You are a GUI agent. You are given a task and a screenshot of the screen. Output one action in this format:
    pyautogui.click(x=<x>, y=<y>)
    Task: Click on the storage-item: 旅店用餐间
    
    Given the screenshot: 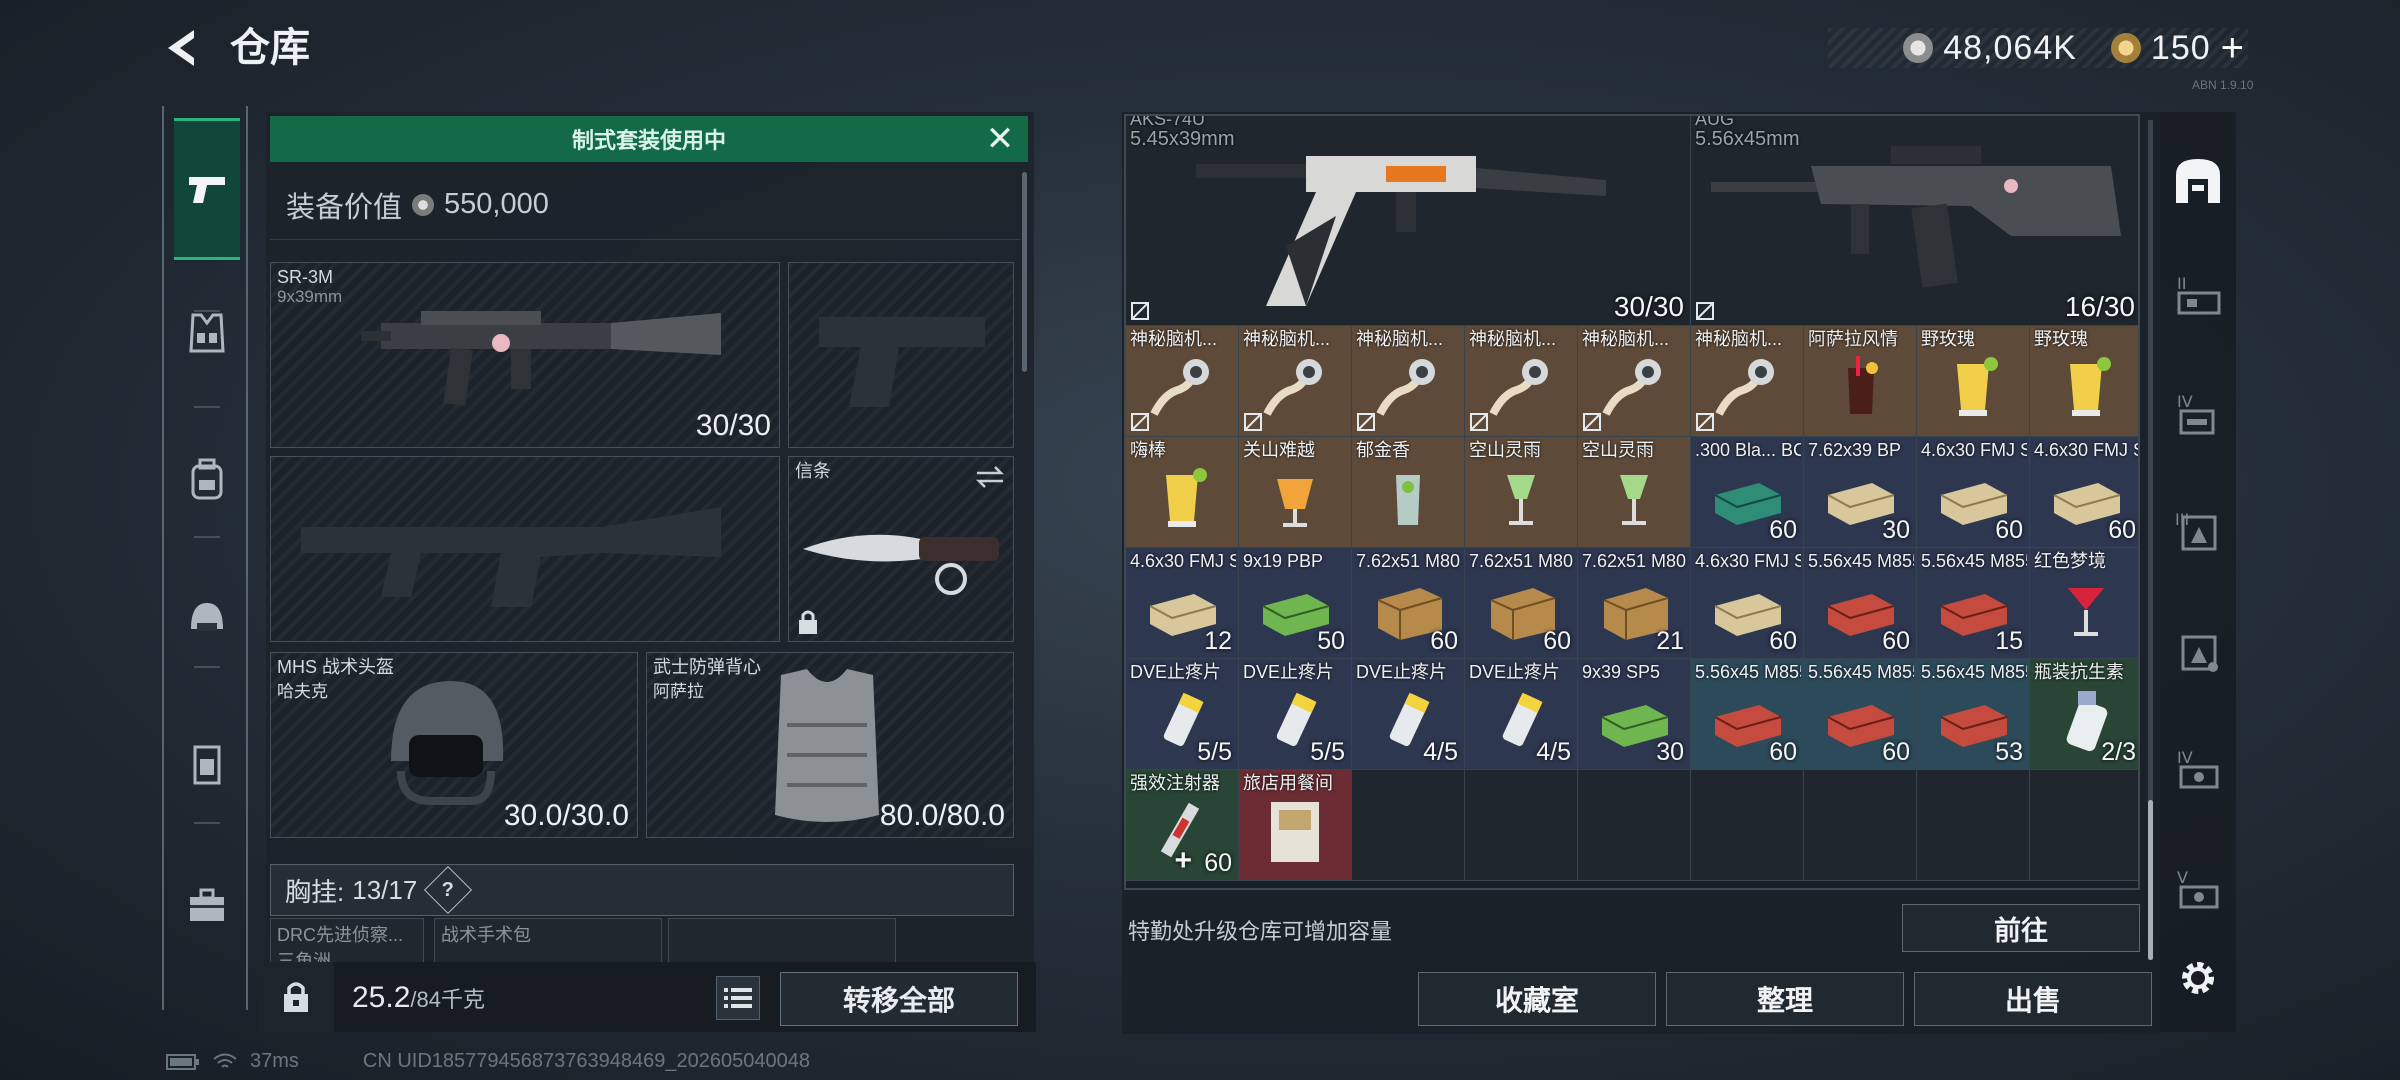 What is the action you would take?
    pyautogui.click(x=1295, y=825)
    